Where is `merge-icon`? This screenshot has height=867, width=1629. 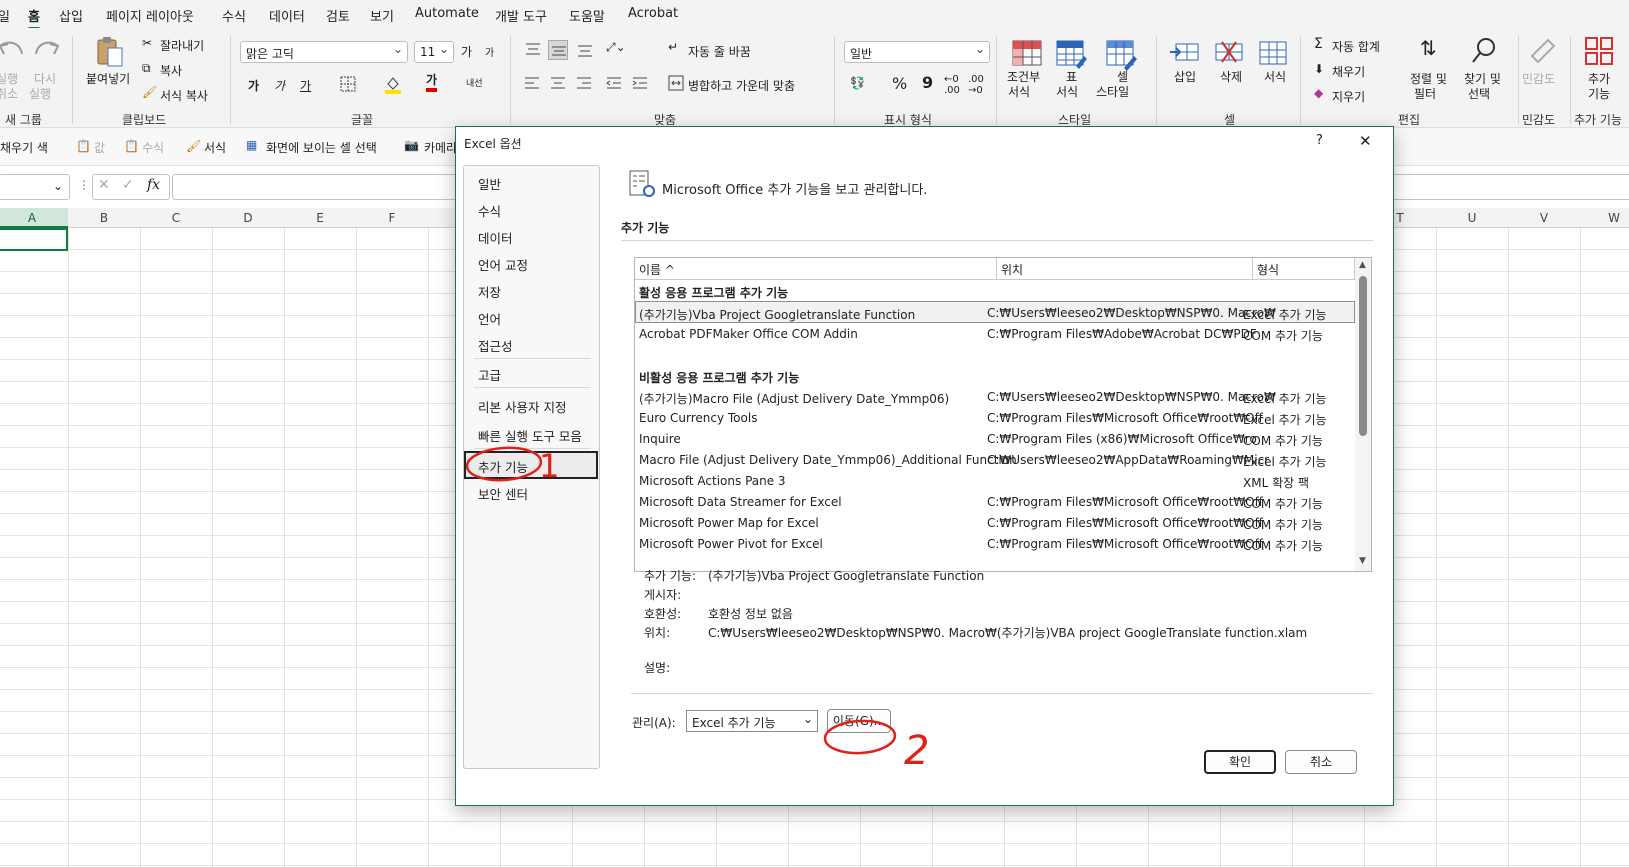
merge-icon is located at coordinates (676, 83).